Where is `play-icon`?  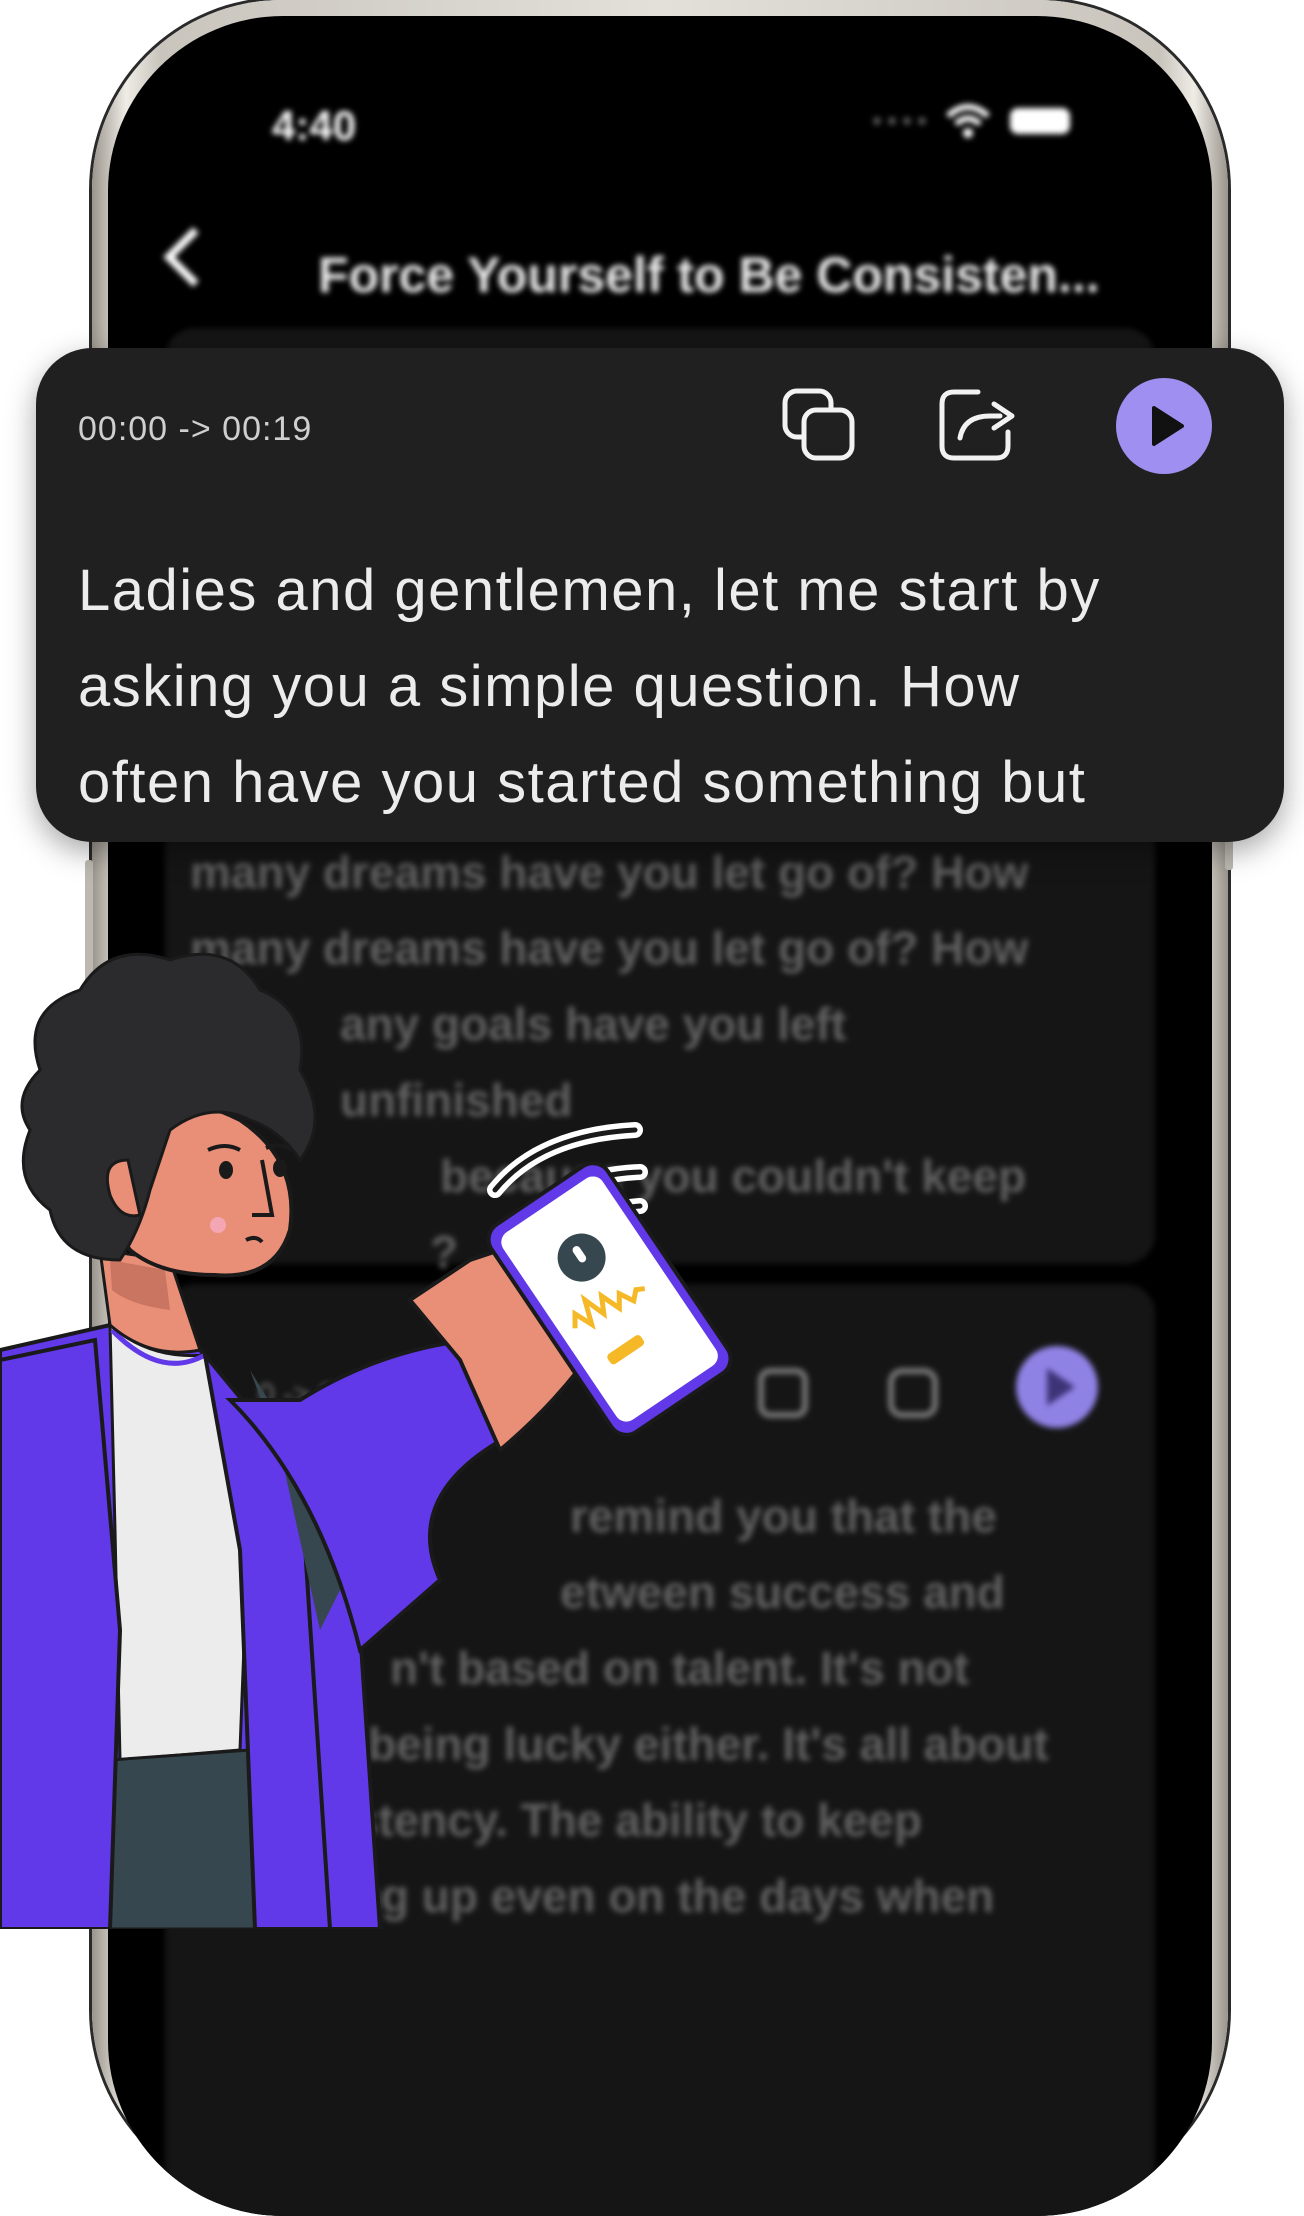 play-icon is located at coordinates (1168, 426).